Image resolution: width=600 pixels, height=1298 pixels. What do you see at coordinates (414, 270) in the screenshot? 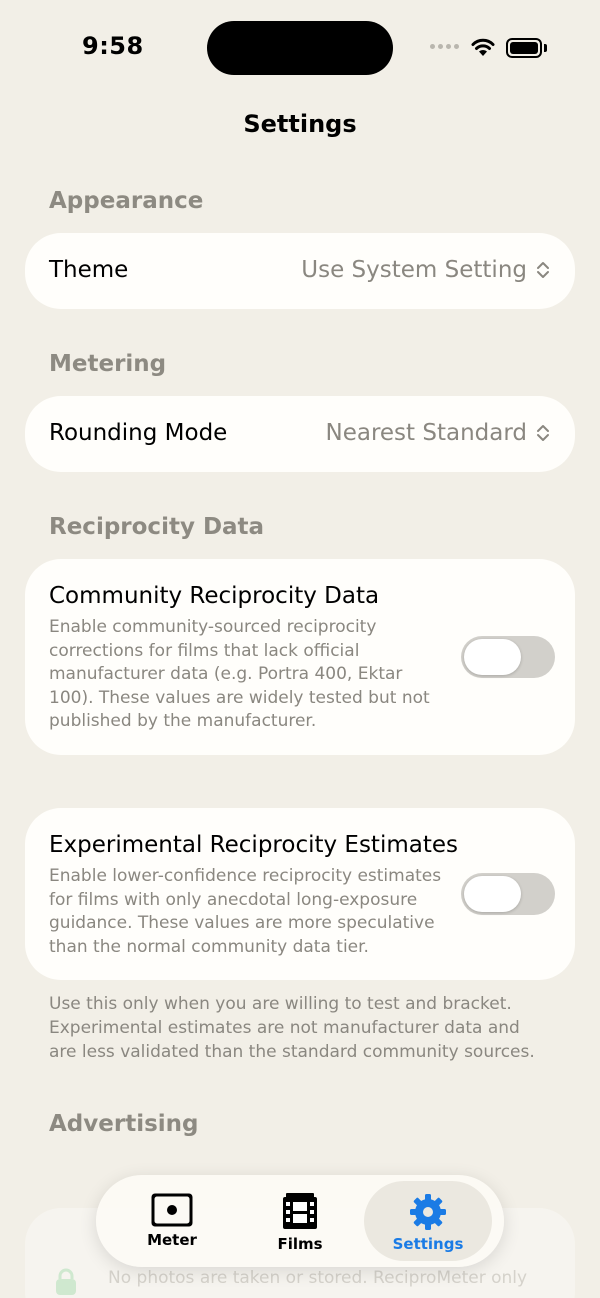
I see `theme-value: Use System Setting` at bounding box center [414, 270].